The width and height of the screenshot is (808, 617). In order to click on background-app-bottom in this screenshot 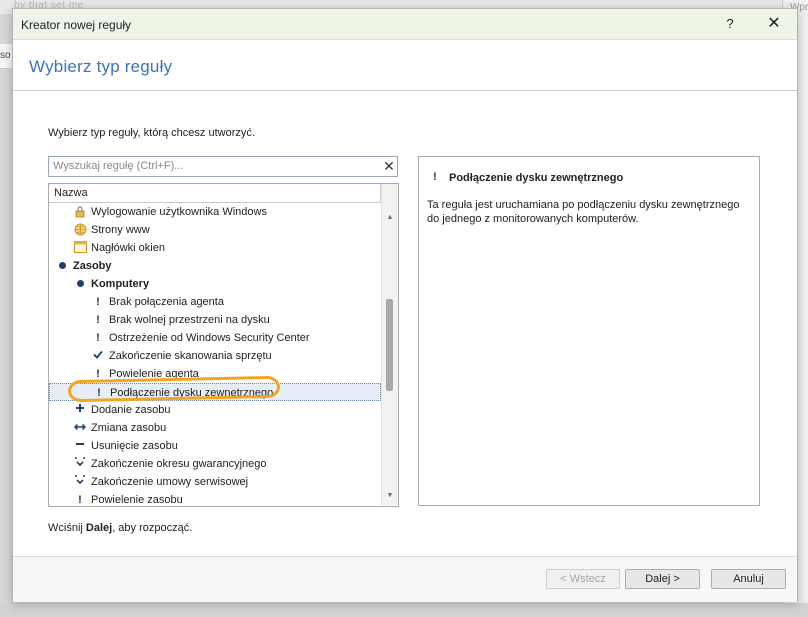, I will do `click(404, 610)`.